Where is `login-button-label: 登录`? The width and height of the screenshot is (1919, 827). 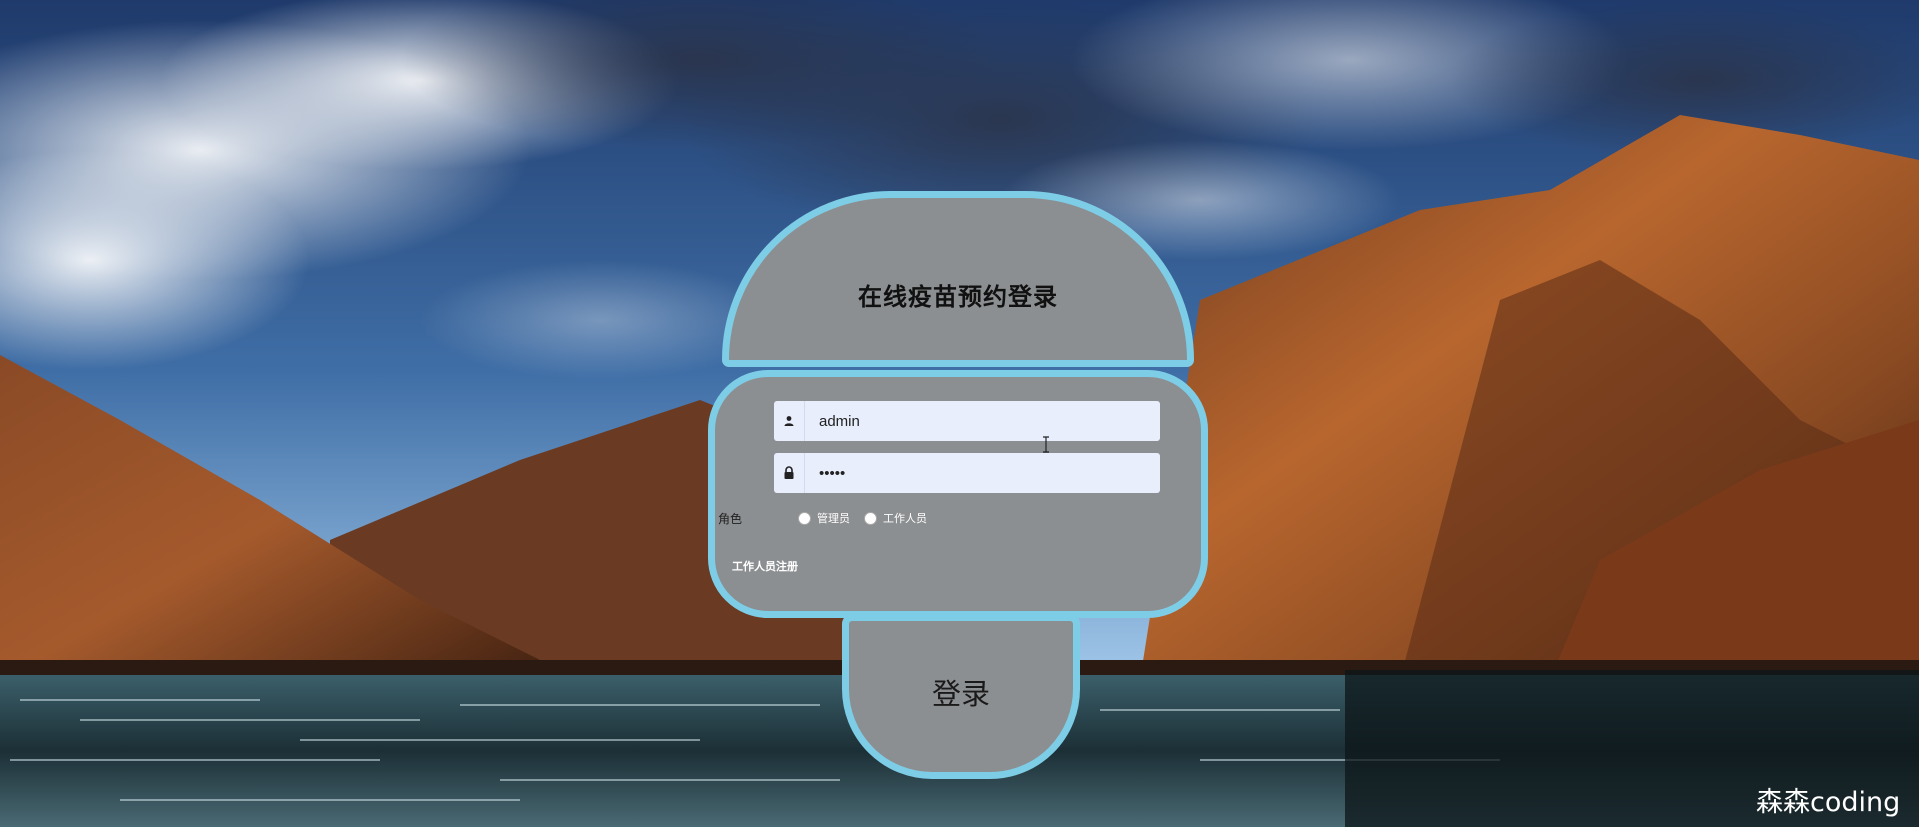 login-button-label: 登录 is located at coordinates (960, 693).